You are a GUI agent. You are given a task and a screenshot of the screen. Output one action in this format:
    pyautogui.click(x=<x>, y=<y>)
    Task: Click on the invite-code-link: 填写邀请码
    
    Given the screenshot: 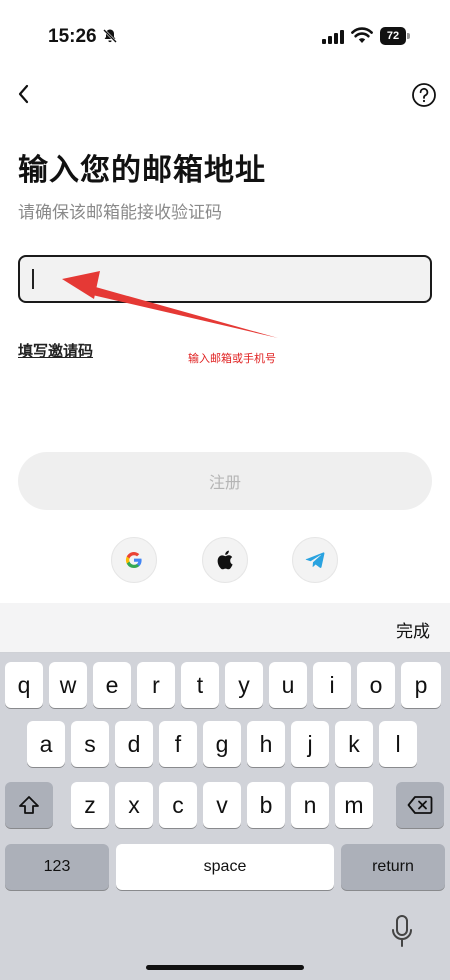 What is the action you would take?
    pyautogui.click(x=55, y=350)
    